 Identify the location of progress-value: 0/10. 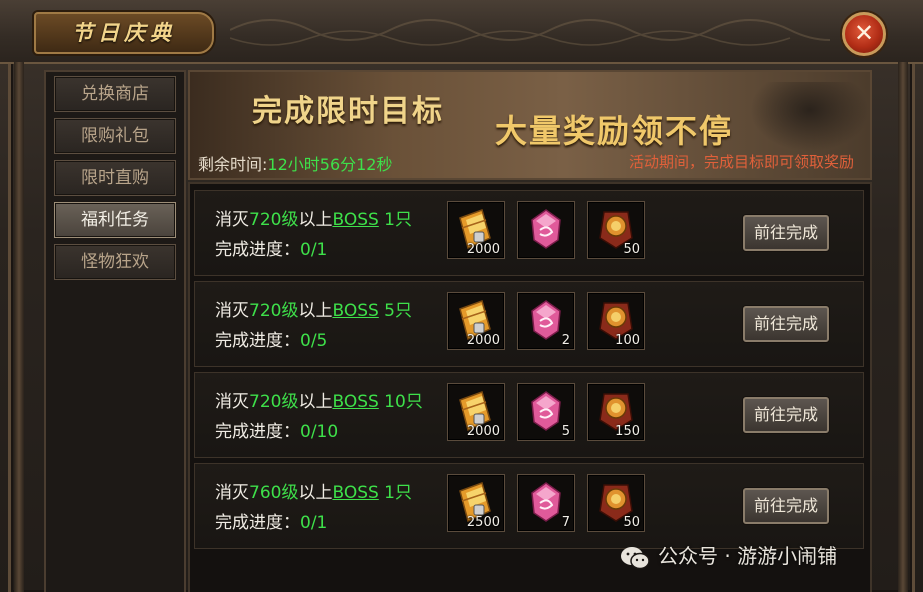
(319, 432).